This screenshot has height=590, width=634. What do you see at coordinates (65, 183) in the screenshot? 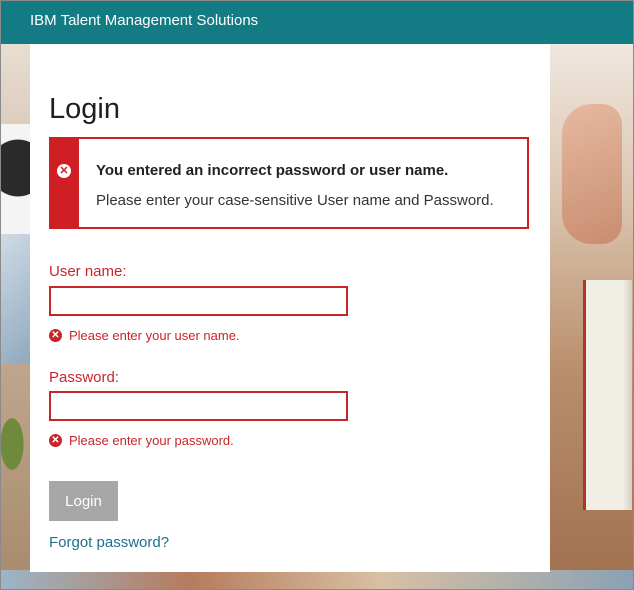
I see `error-alert-strip: ✕` at bounding box center [65, 183].